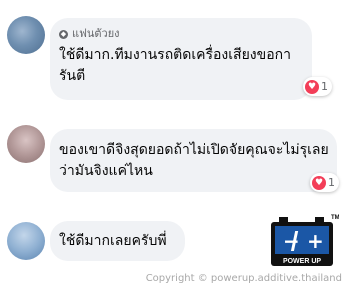  I want to click on top-fan-label: แฟนตัวยง, so click(96, 33).